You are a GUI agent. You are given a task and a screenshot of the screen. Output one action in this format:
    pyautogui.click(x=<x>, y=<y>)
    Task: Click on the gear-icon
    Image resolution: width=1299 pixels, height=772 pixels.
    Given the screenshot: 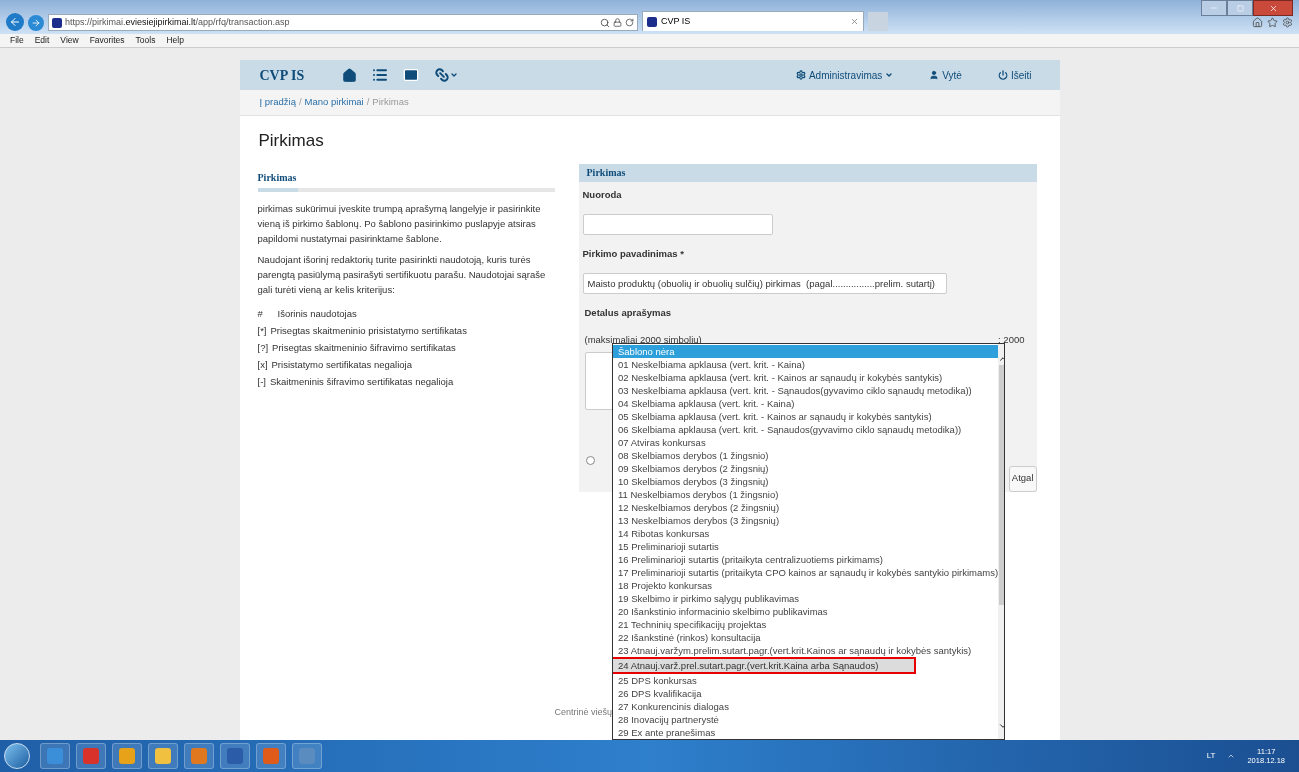 What is the action you would take?
    pyautogui.click(x=800, y=75)
    